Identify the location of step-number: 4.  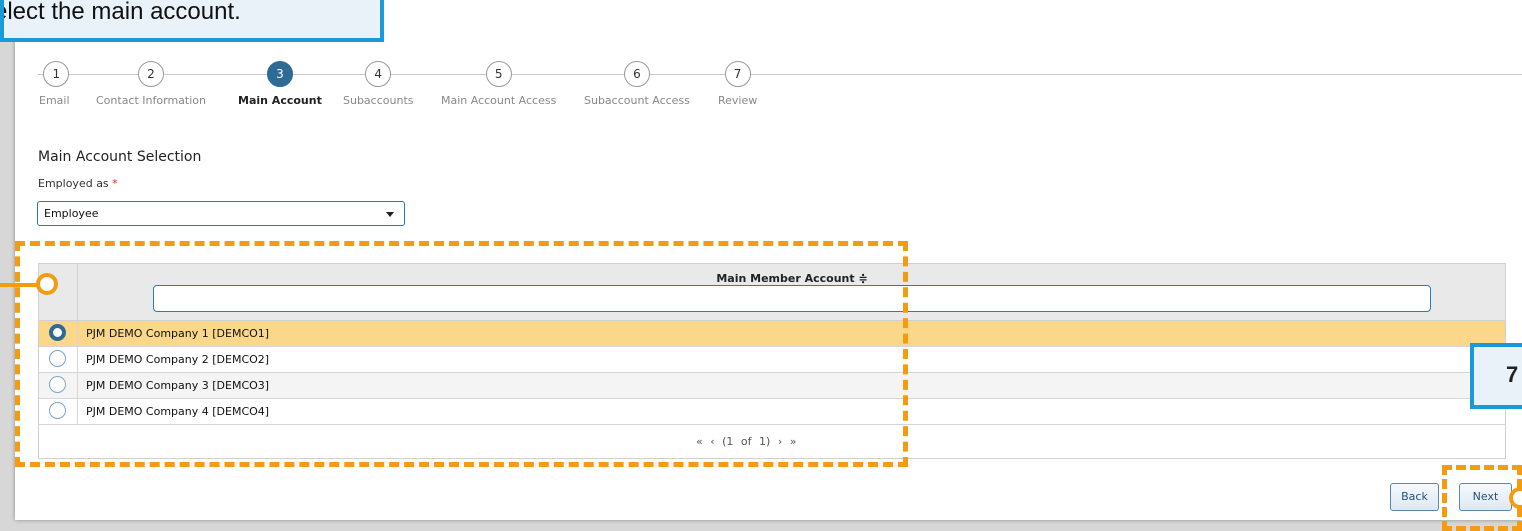
(378, 74).